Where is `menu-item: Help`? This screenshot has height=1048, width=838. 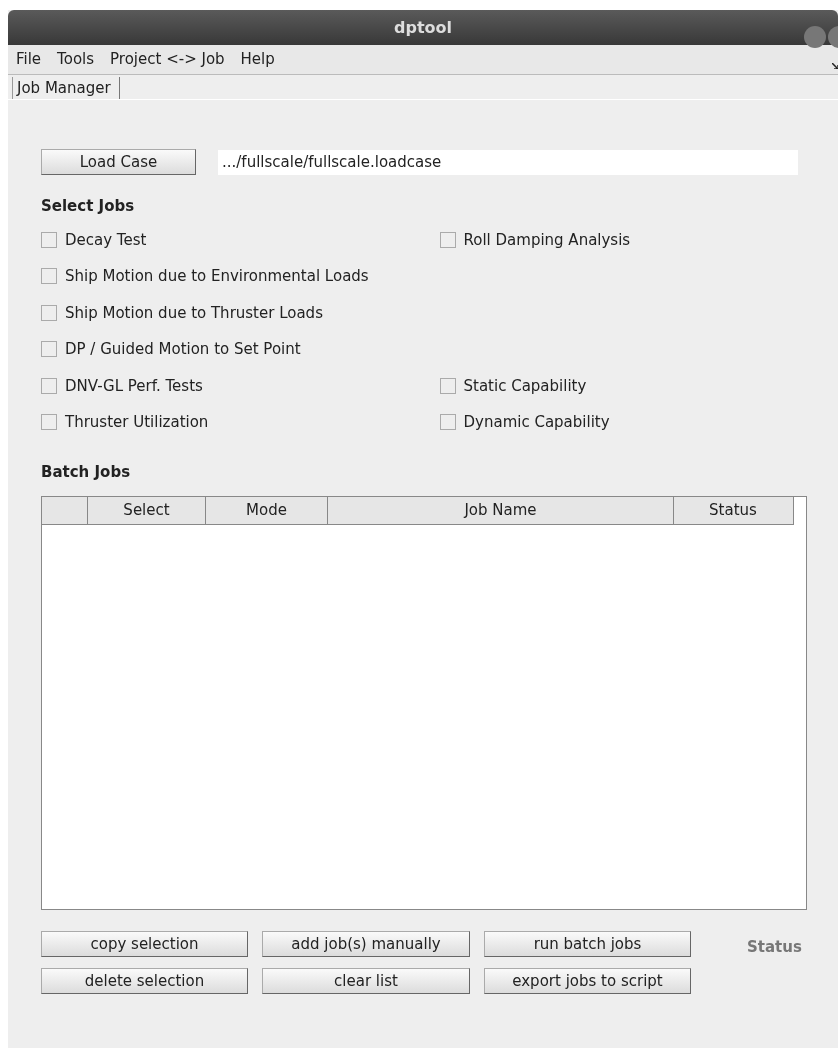
menu-item: Help is located at coordinates (257, 59).